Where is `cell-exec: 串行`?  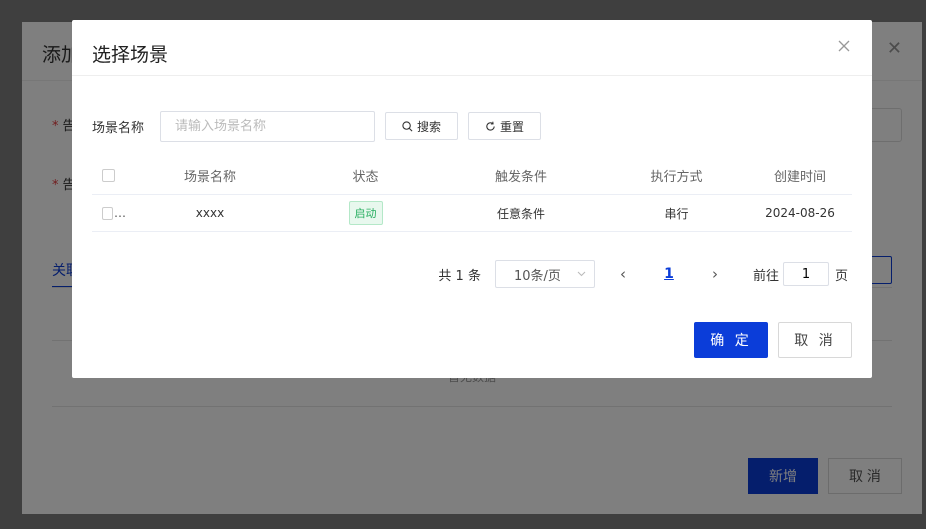 cell-exec: 串行 is located at coordinates (676, 213).